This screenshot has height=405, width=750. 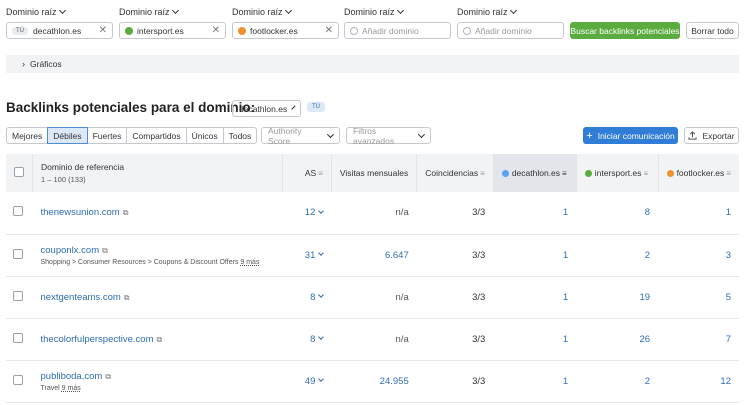 I want to click on root-domain-dropdown-5: Dominio raíz, so click(x=487, y=11).